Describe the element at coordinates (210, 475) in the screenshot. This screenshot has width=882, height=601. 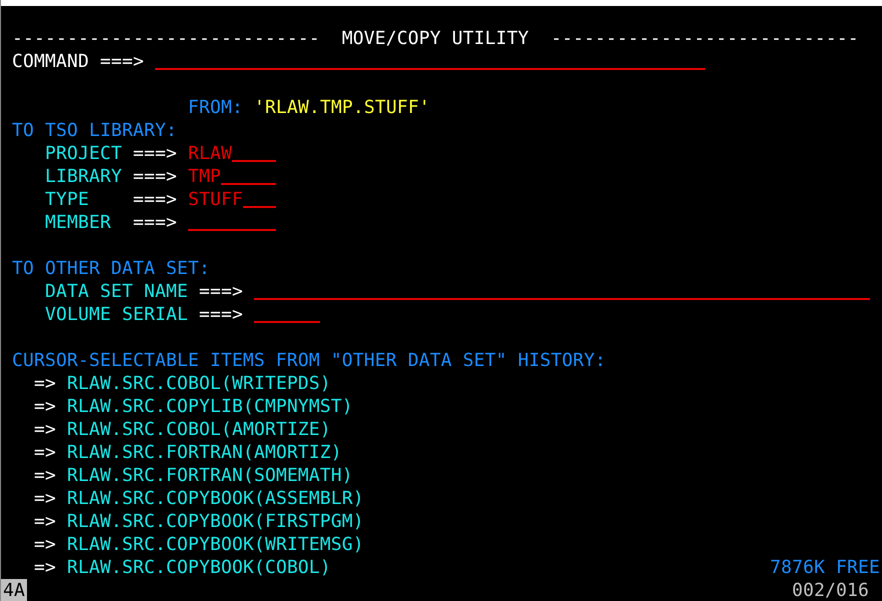
I see `history-item: RLAW.SRC.FORTRAN(SOMEMATH)` at that location.